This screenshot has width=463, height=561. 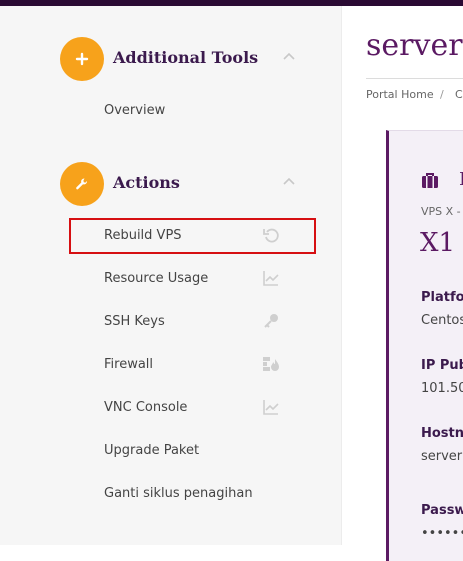 I want to click on field-label-ip: IP Pub, so click(x=442, y=365).